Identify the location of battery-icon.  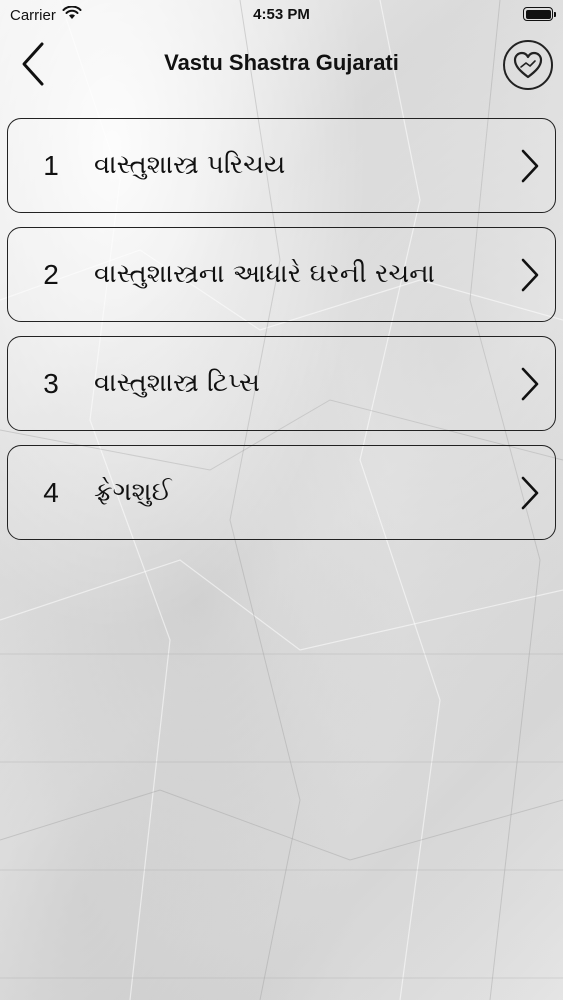
(539, 14).